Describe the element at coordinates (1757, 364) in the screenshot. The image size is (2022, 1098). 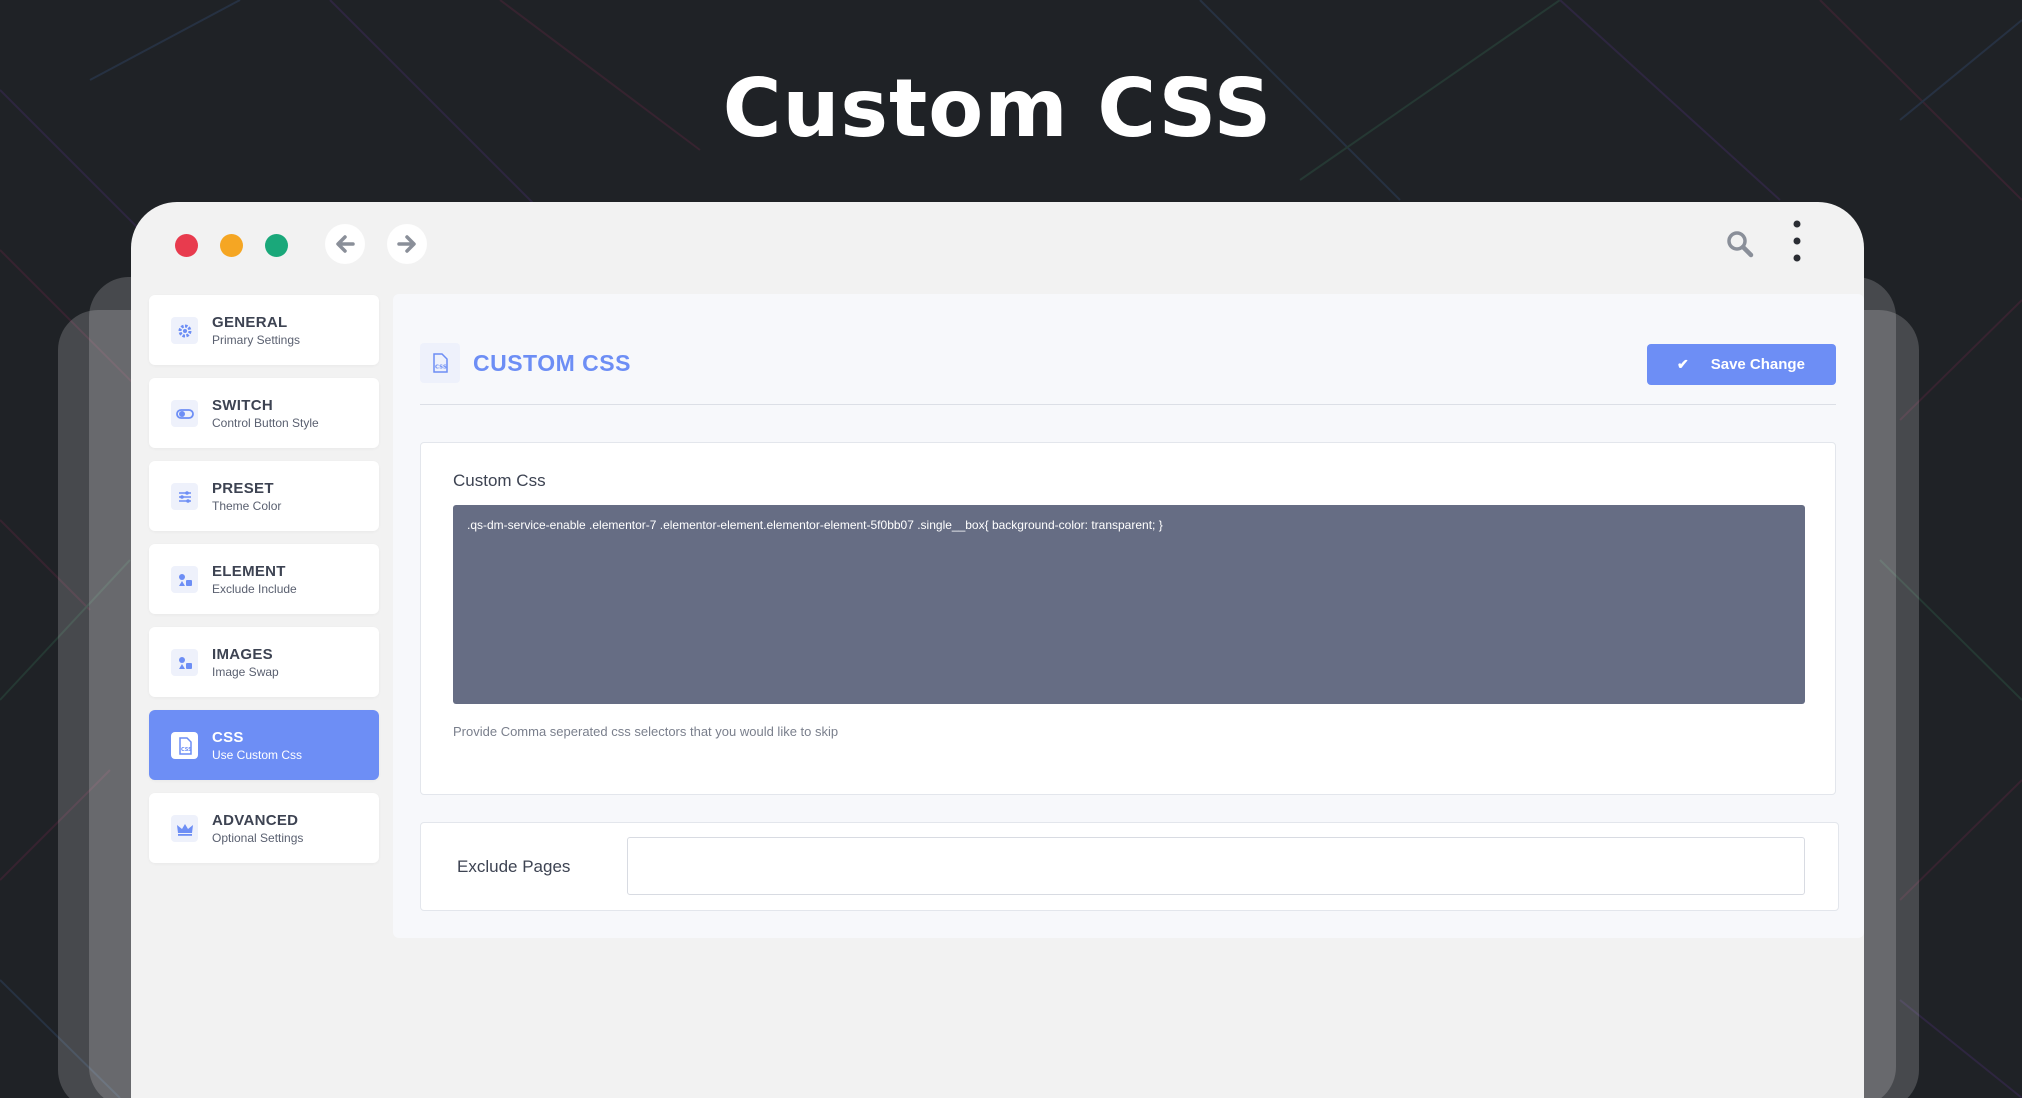
I see `save-change-label: Save Change` at that location.